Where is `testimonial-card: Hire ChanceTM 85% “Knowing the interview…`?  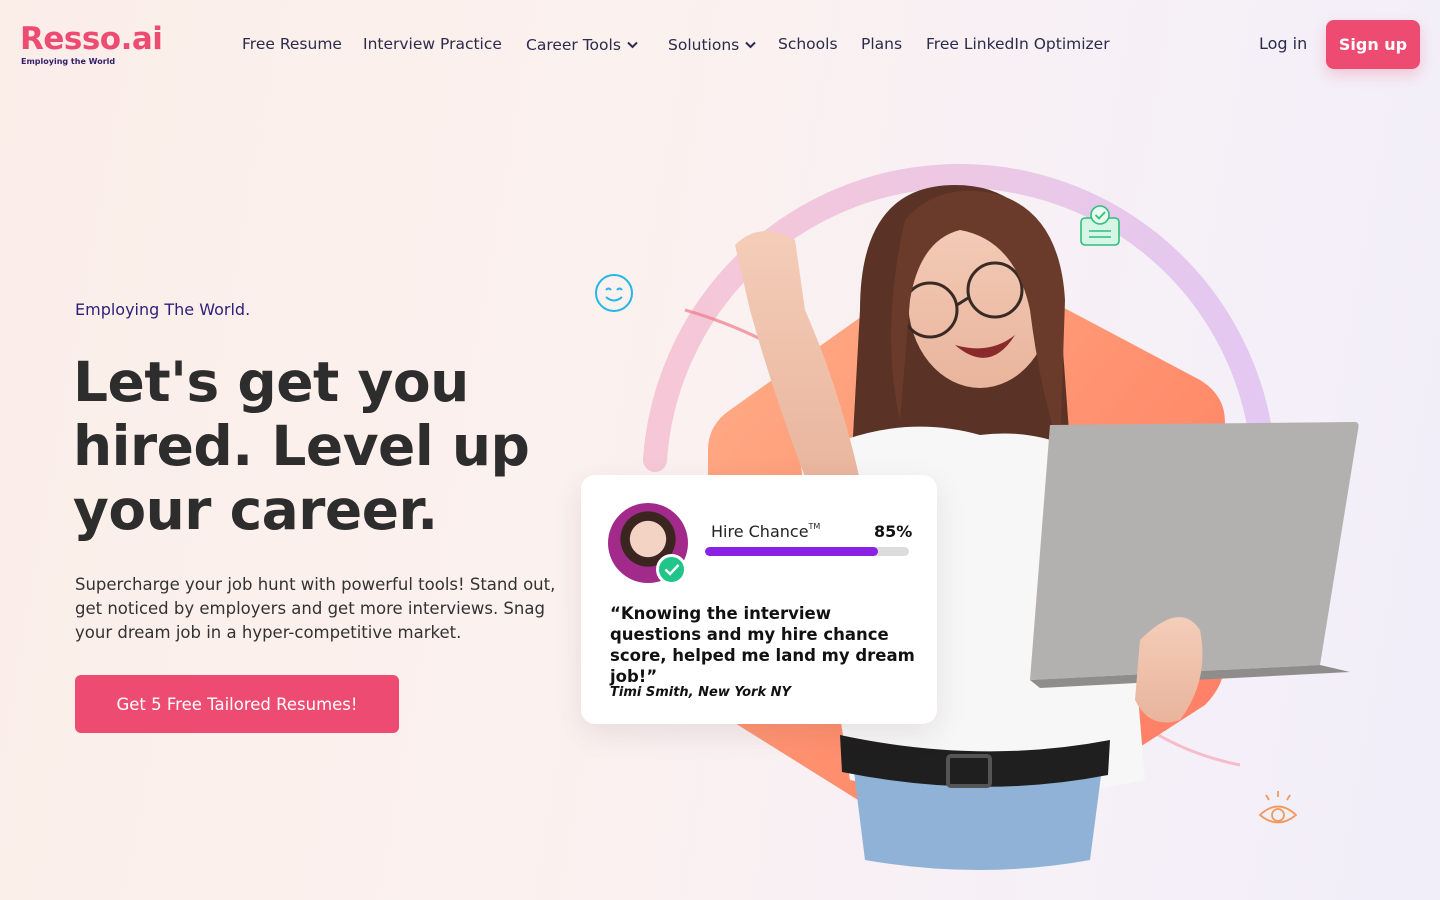 testimonial-card: Hire ChanceTM 85% “Knowing the interview… is located at coordinates (759, 599).